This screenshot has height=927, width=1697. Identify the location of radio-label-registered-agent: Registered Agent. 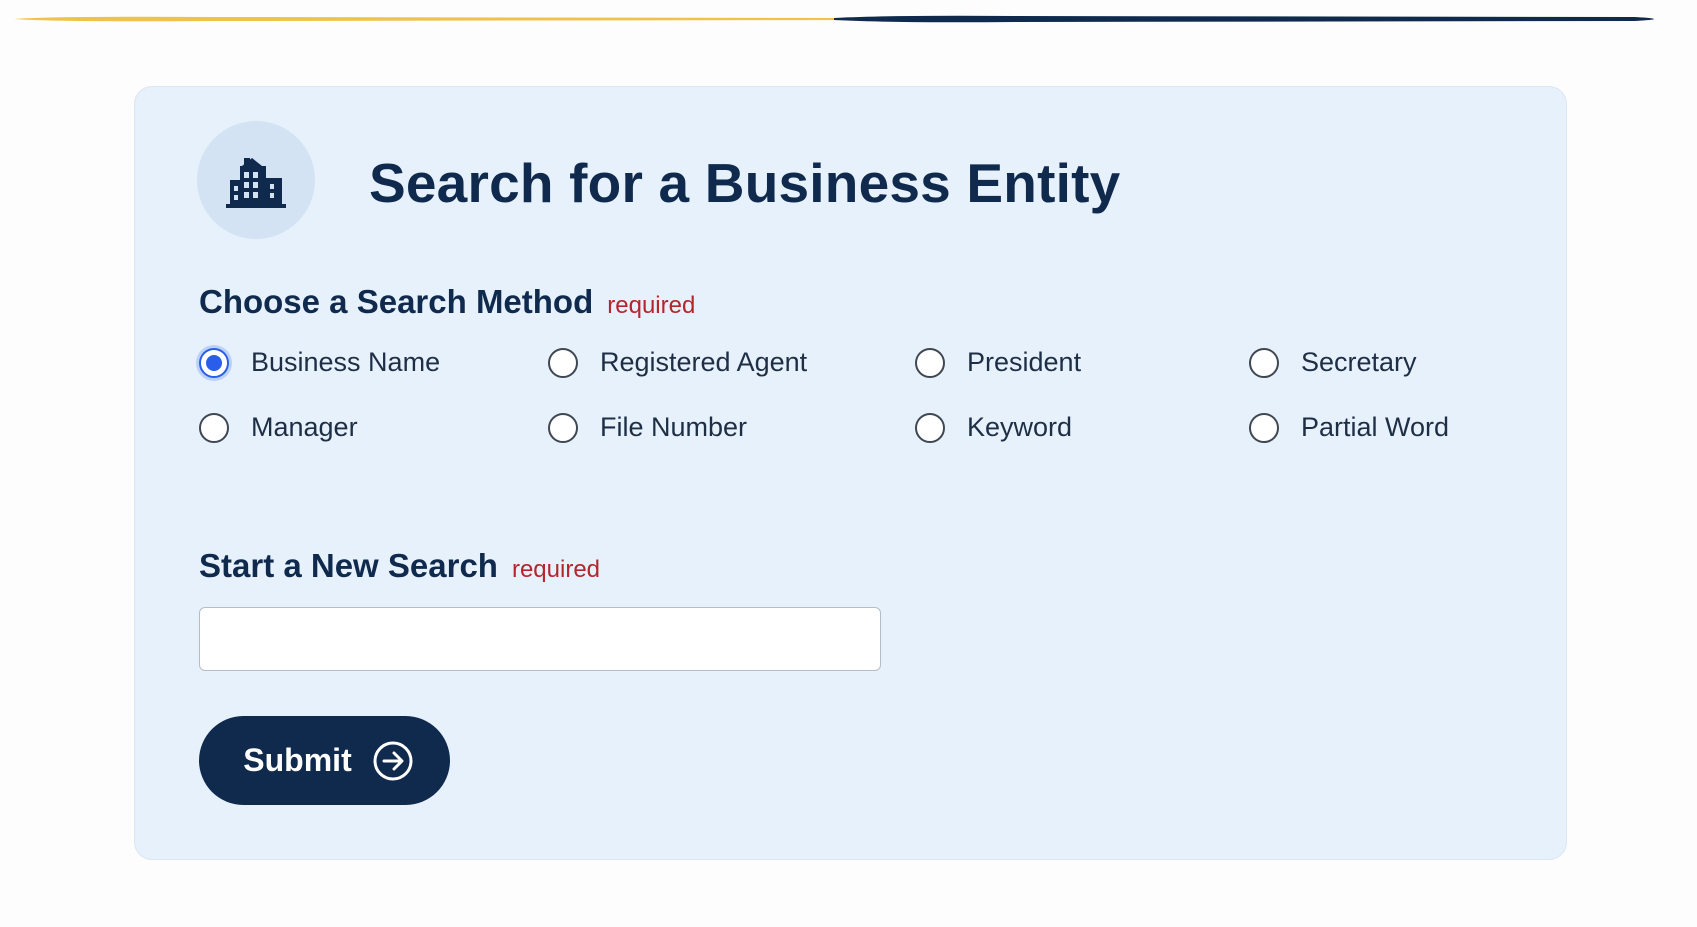
(704, 362).